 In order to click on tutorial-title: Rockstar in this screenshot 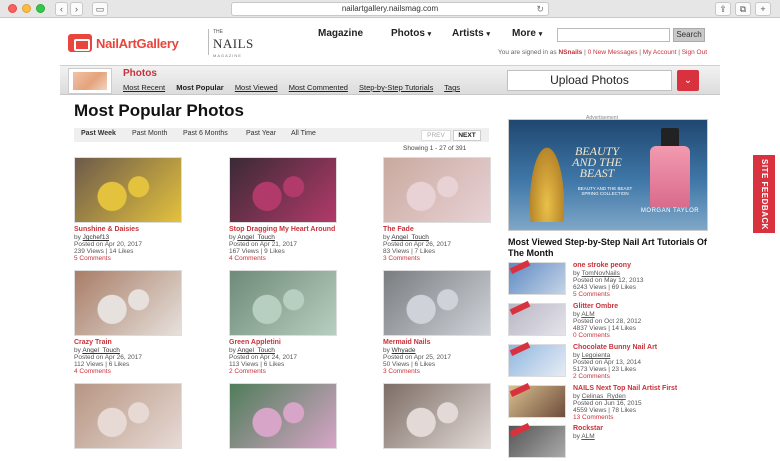, I will do `click(643, 429)`.